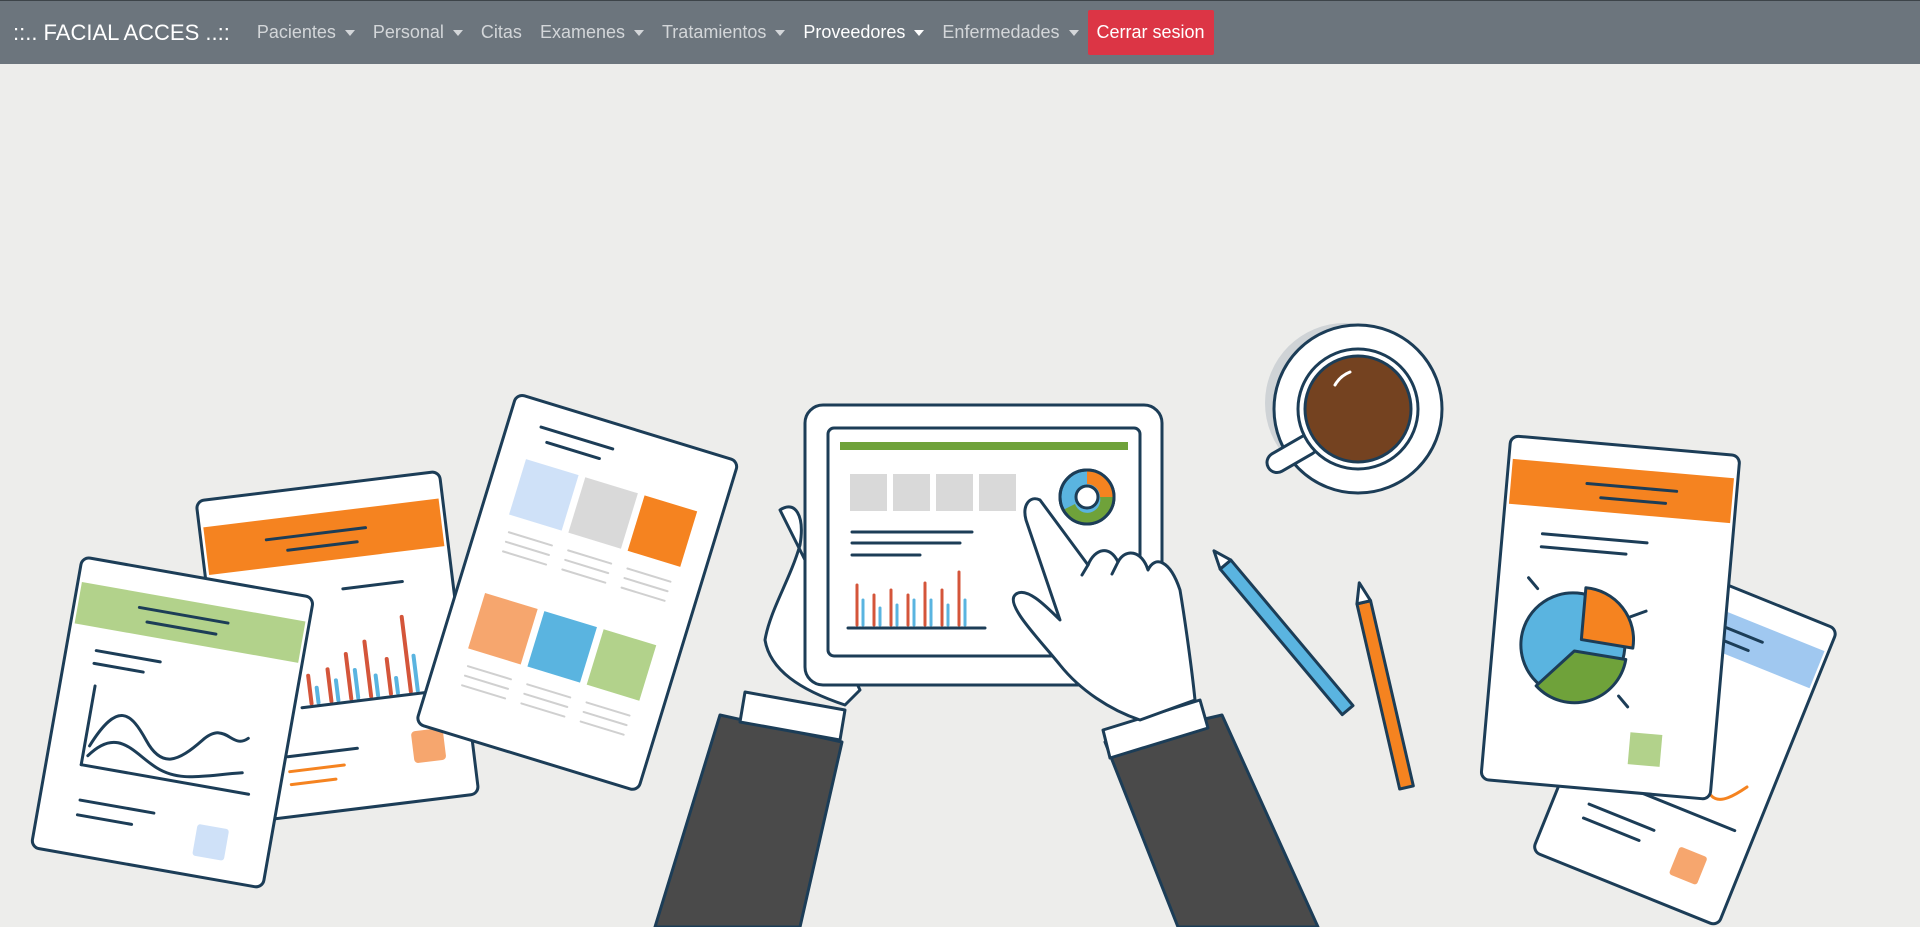 The height and width of the screenshot is (927, 1920). I want to click on nav-proveedores: Proveedores, so click(864, 32).